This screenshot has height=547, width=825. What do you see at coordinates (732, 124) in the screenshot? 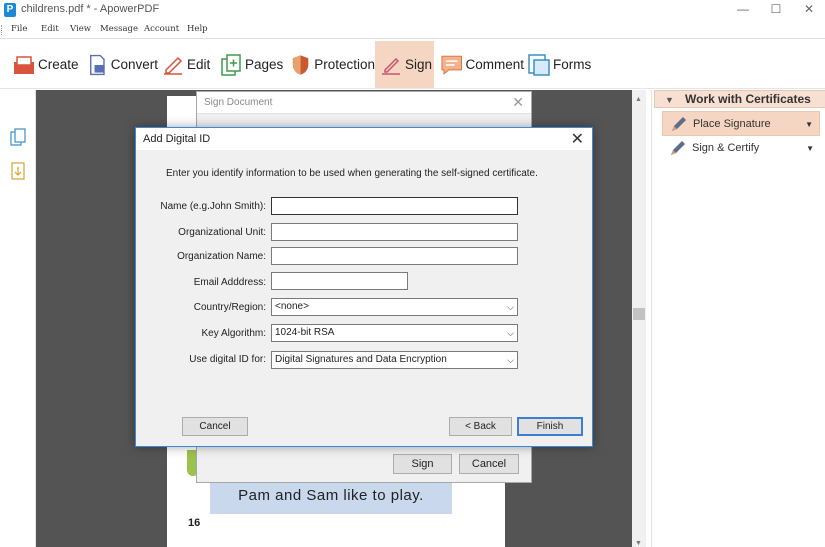
I see `place-signature-label: Place Signature` at bounding box center [732, 124].